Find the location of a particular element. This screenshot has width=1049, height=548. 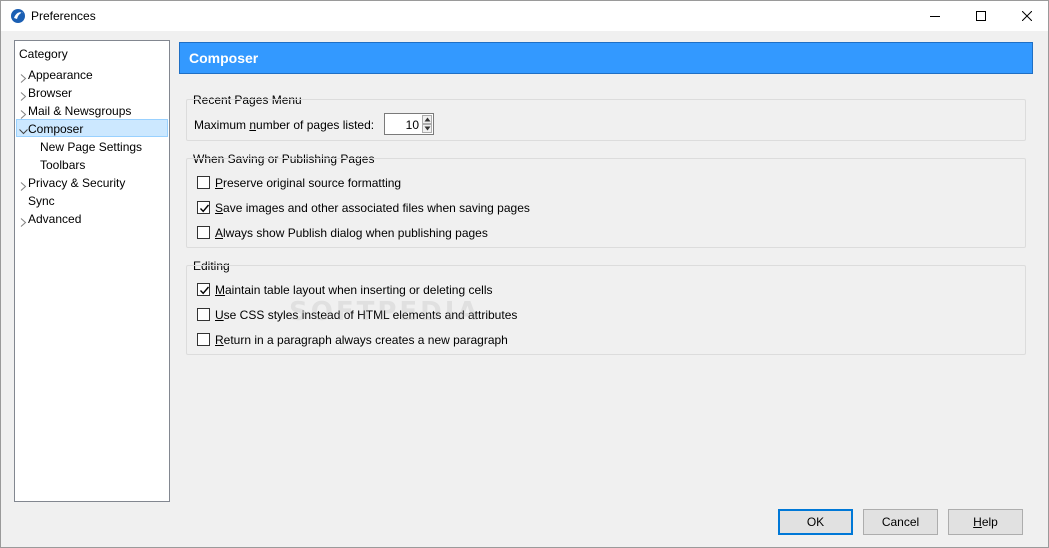

arrow-down-icon is located at coordinates (427, 128).